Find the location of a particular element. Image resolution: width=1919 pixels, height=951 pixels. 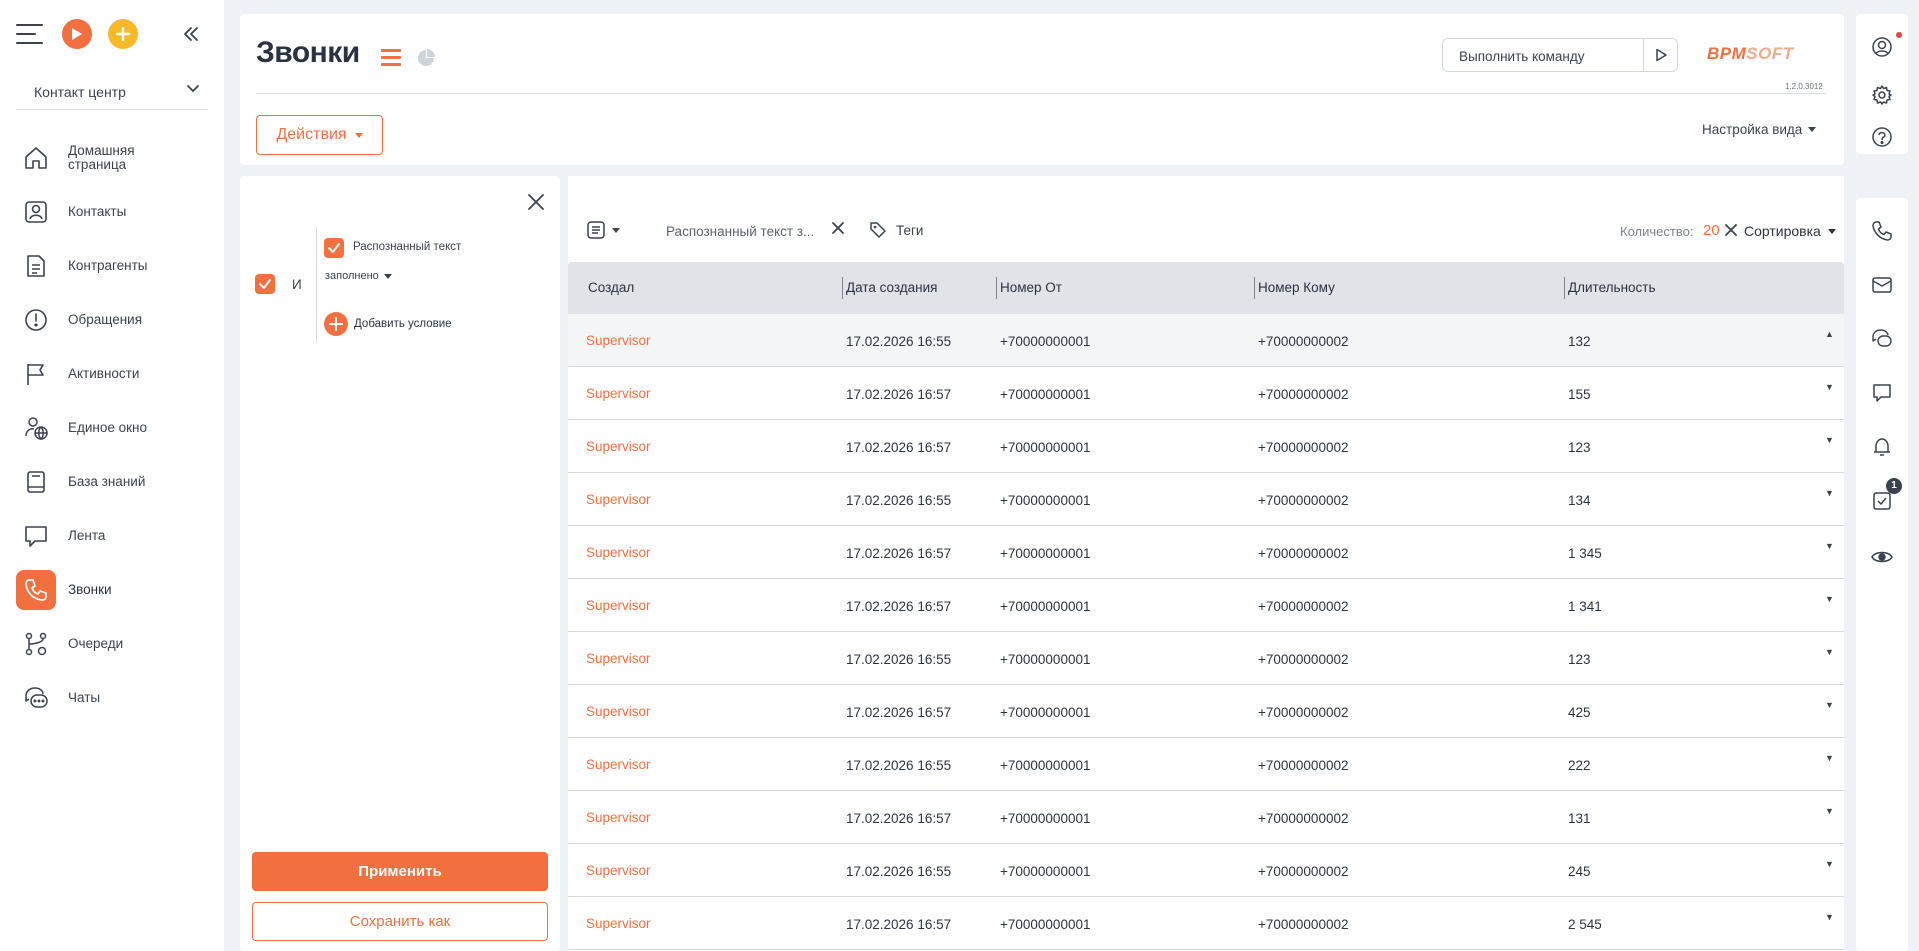

phone-icon is located at coordinates (1882, 231).